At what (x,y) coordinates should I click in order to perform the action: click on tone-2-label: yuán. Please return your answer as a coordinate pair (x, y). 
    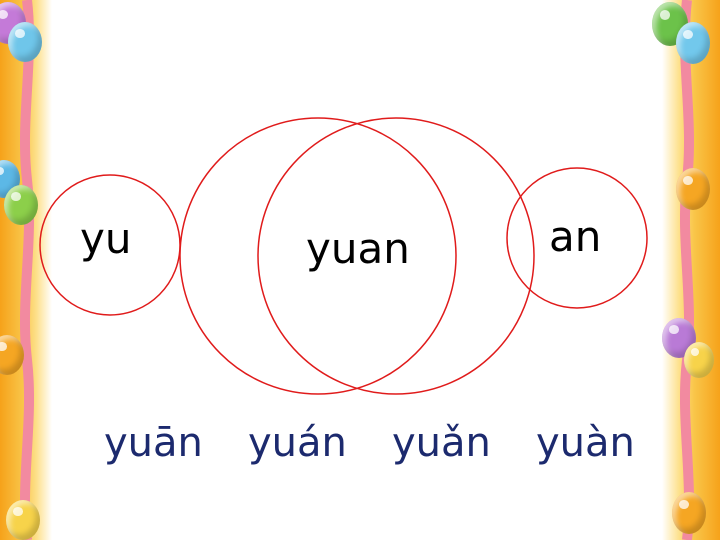
    Looking at the image, I should click on (297, 443).